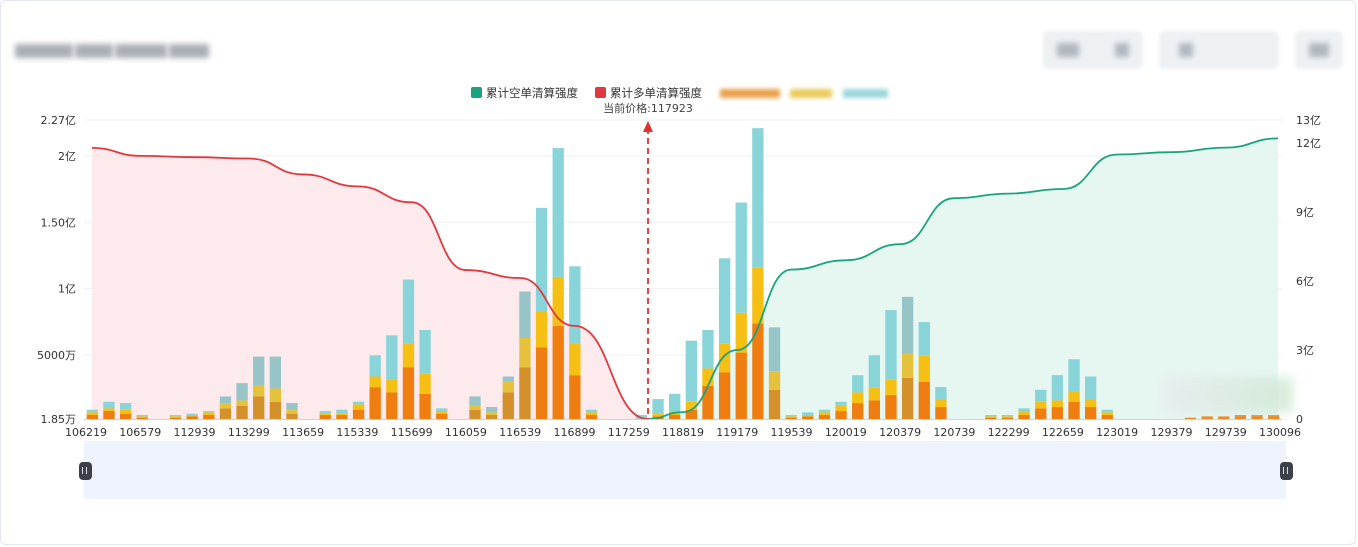 Image resolution: width=1358 pixels, height=547 pixels. I want to click on x-tick-label: 116059, so click(466, 432).